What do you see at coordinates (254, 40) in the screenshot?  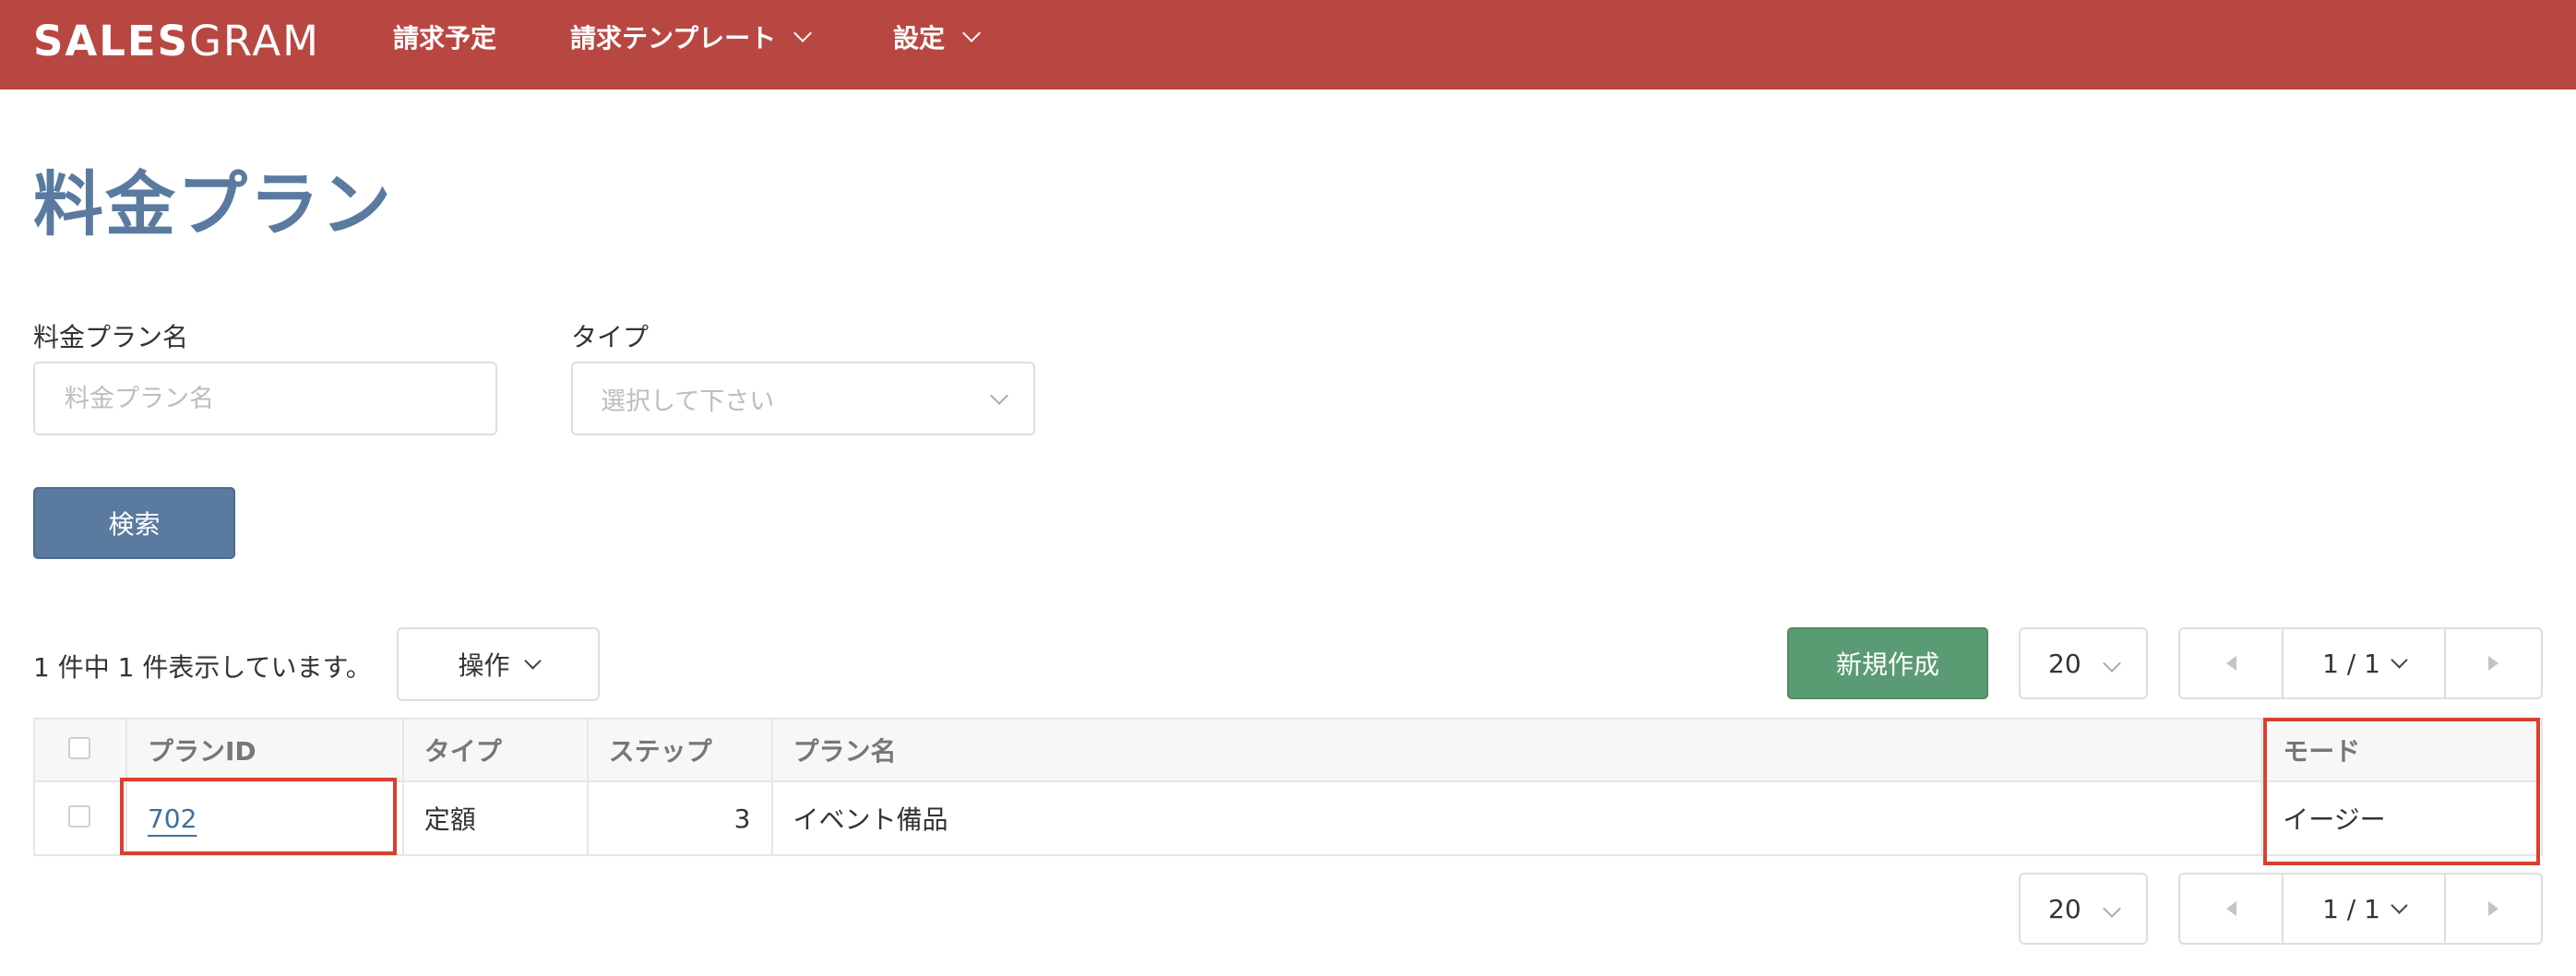 I see `logo-light-text: GRAM` at bounding box center [254, 40].